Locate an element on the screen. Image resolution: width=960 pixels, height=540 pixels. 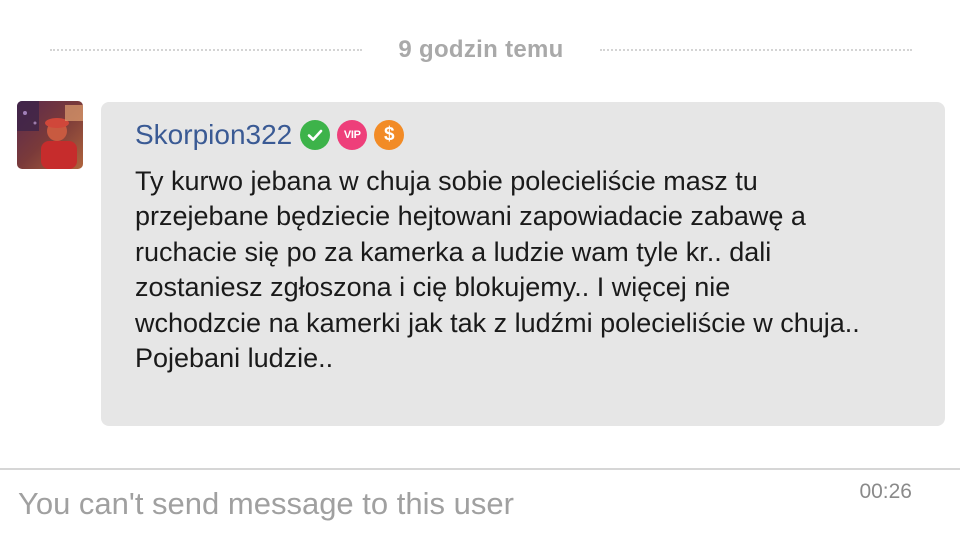
coin-badge: $ is located at coordinates (389, 135).